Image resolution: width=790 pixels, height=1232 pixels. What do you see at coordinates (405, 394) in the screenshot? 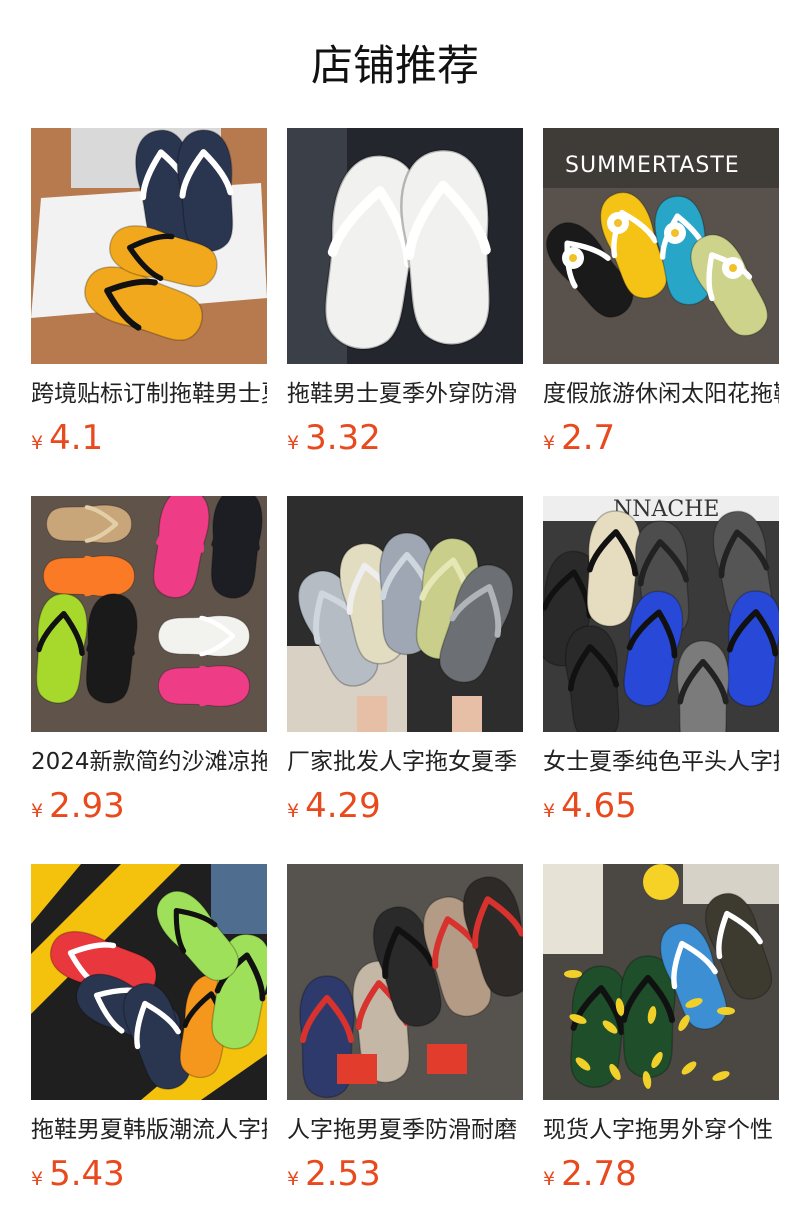
I see `product-name: 拖鞋男士夏季外穿防滑` at bounding box center [405, 394].